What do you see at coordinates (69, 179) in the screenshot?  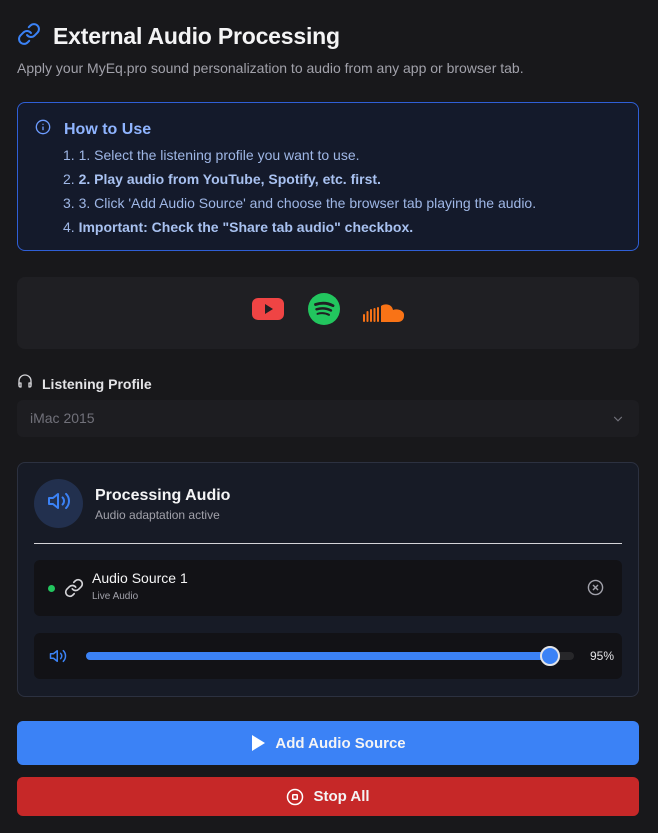 I see `step-number: 2.` at bounding box center [69, 179].